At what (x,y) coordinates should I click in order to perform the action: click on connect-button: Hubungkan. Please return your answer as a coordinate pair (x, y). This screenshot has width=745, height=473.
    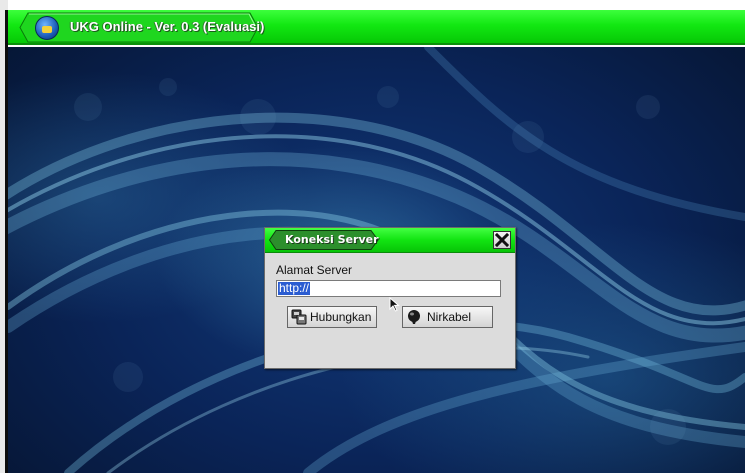
    Looking at the image, I should click on (332, 317).